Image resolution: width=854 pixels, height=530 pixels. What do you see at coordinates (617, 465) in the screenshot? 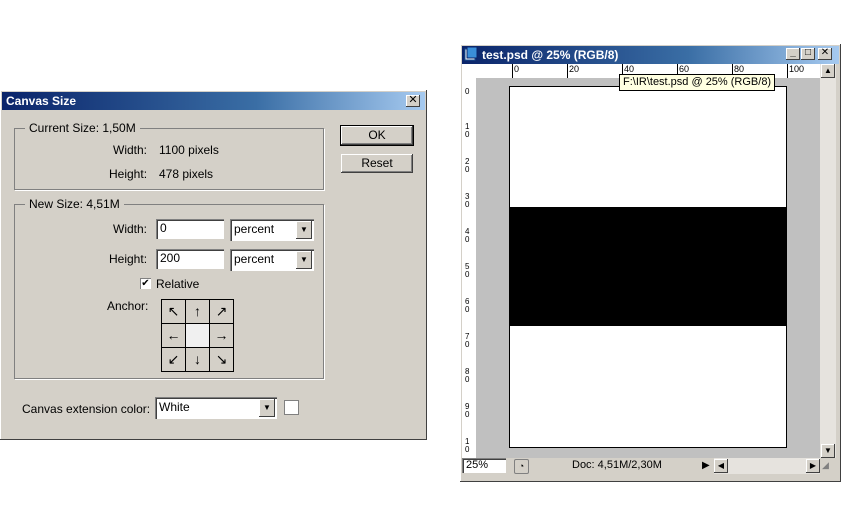
I see `doc-size-info: Doc: 4,51M/2,30M` at bounding box center [617, 465].